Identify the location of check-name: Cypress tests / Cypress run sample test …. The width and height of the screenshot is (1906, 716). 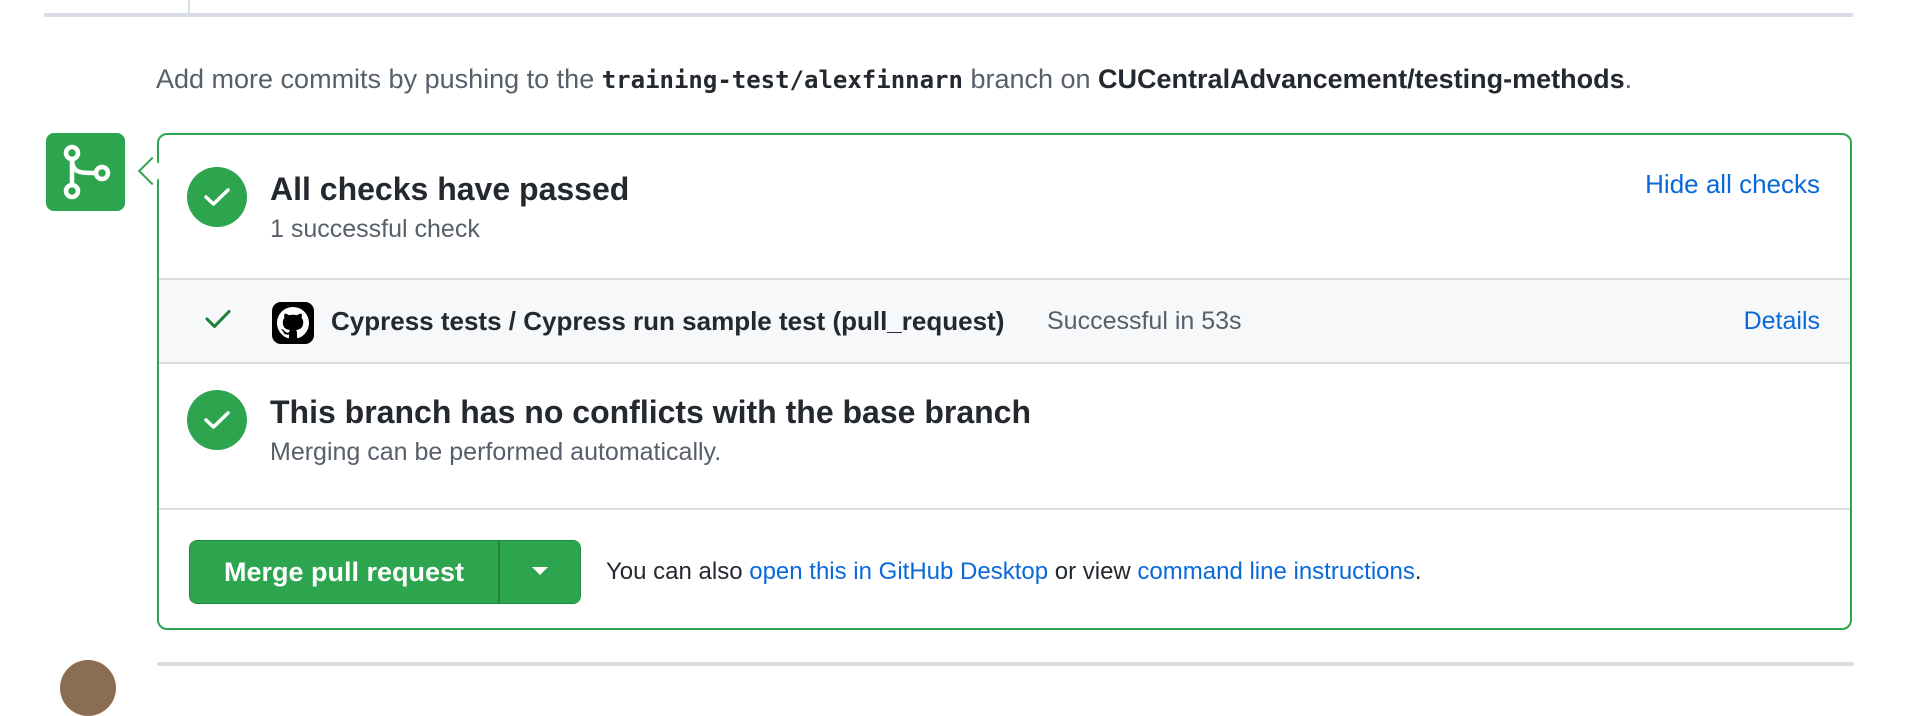
(668, 321).